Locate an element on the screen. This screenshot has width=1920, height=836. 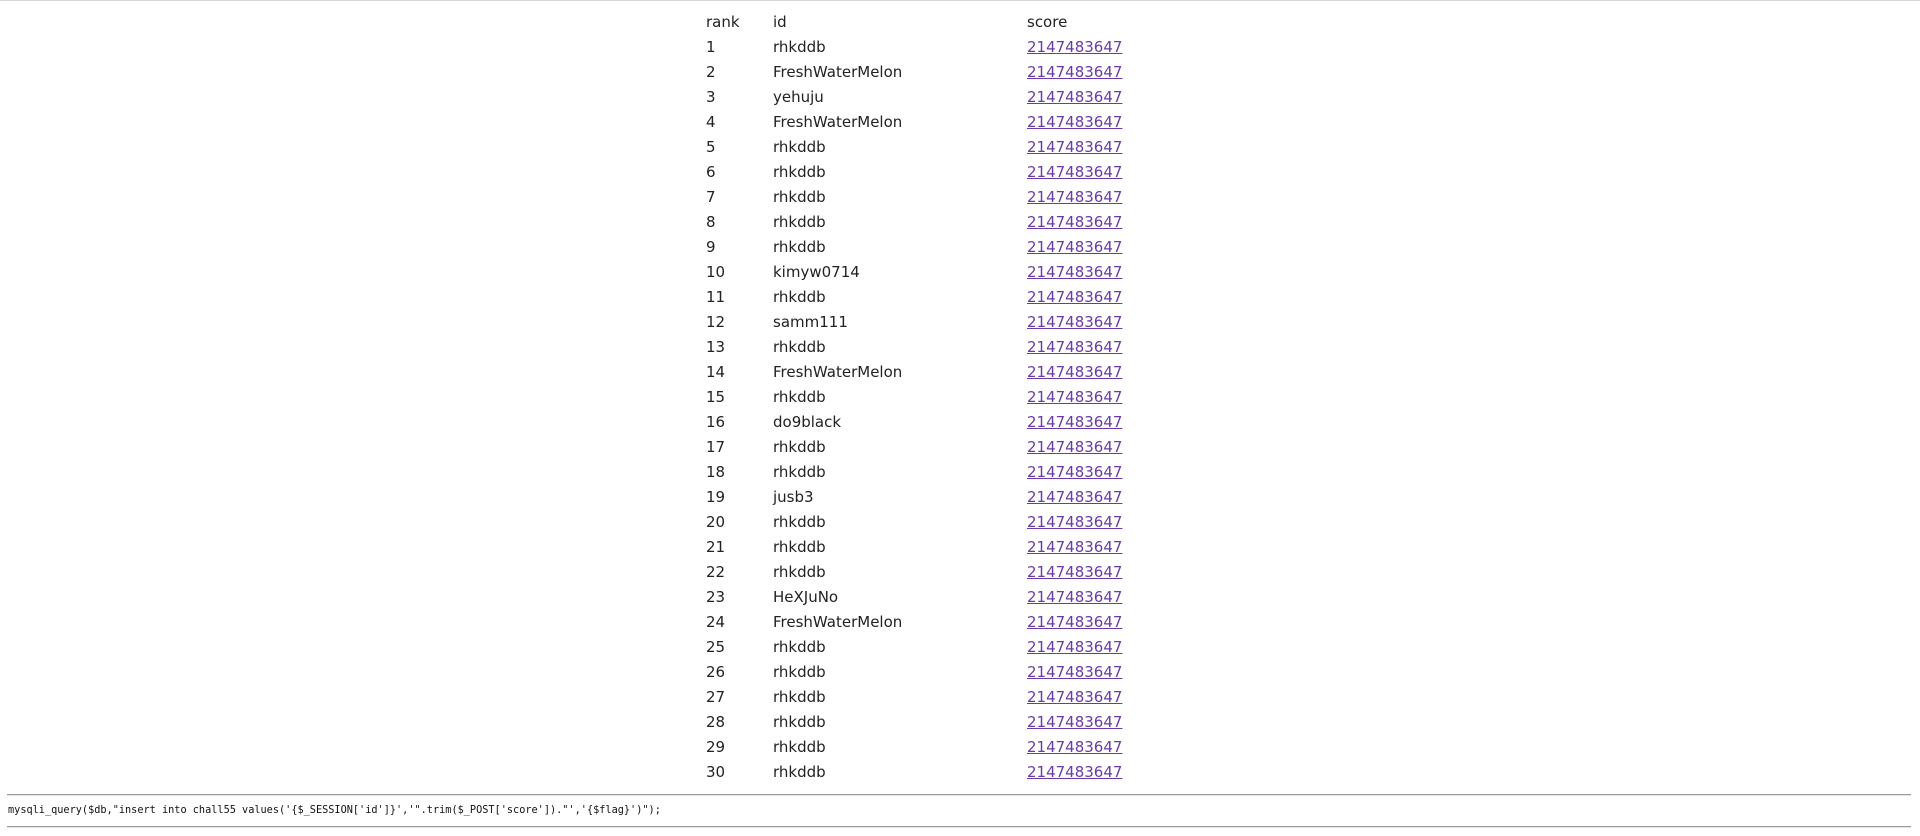
header-id: id is located at coordinates (780, 22).